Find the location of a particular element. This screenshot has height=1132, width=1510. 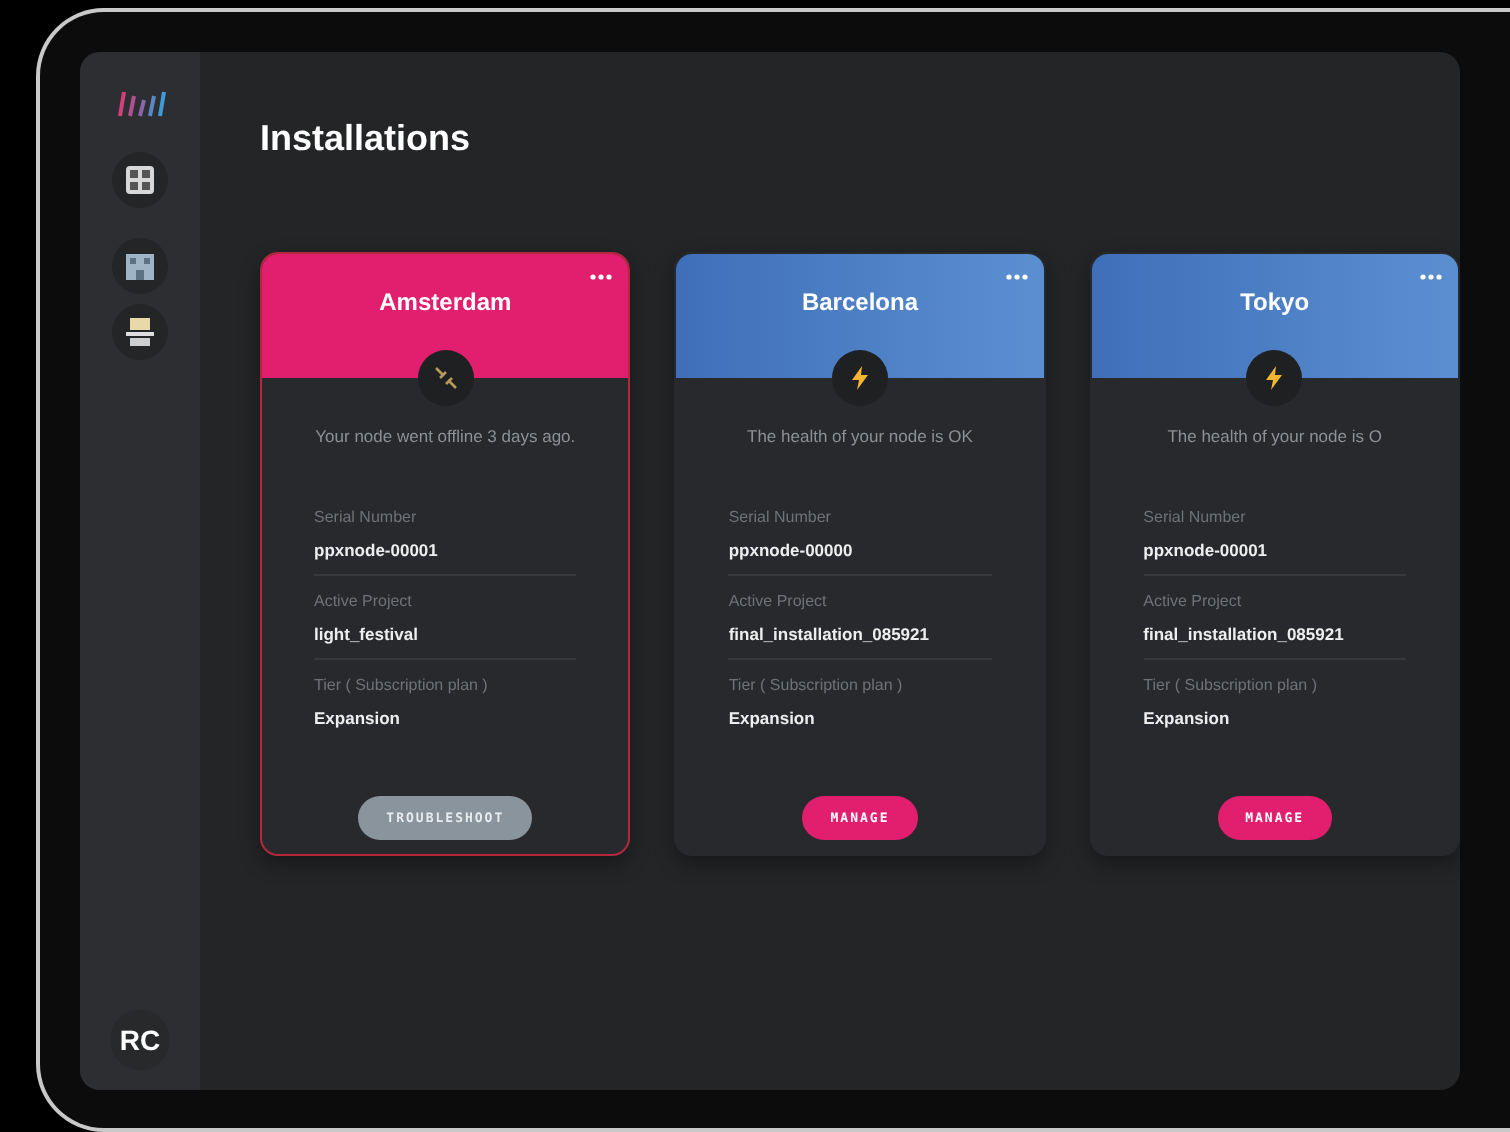

city-name: Tokyo is located at coordinates (1275, 303).